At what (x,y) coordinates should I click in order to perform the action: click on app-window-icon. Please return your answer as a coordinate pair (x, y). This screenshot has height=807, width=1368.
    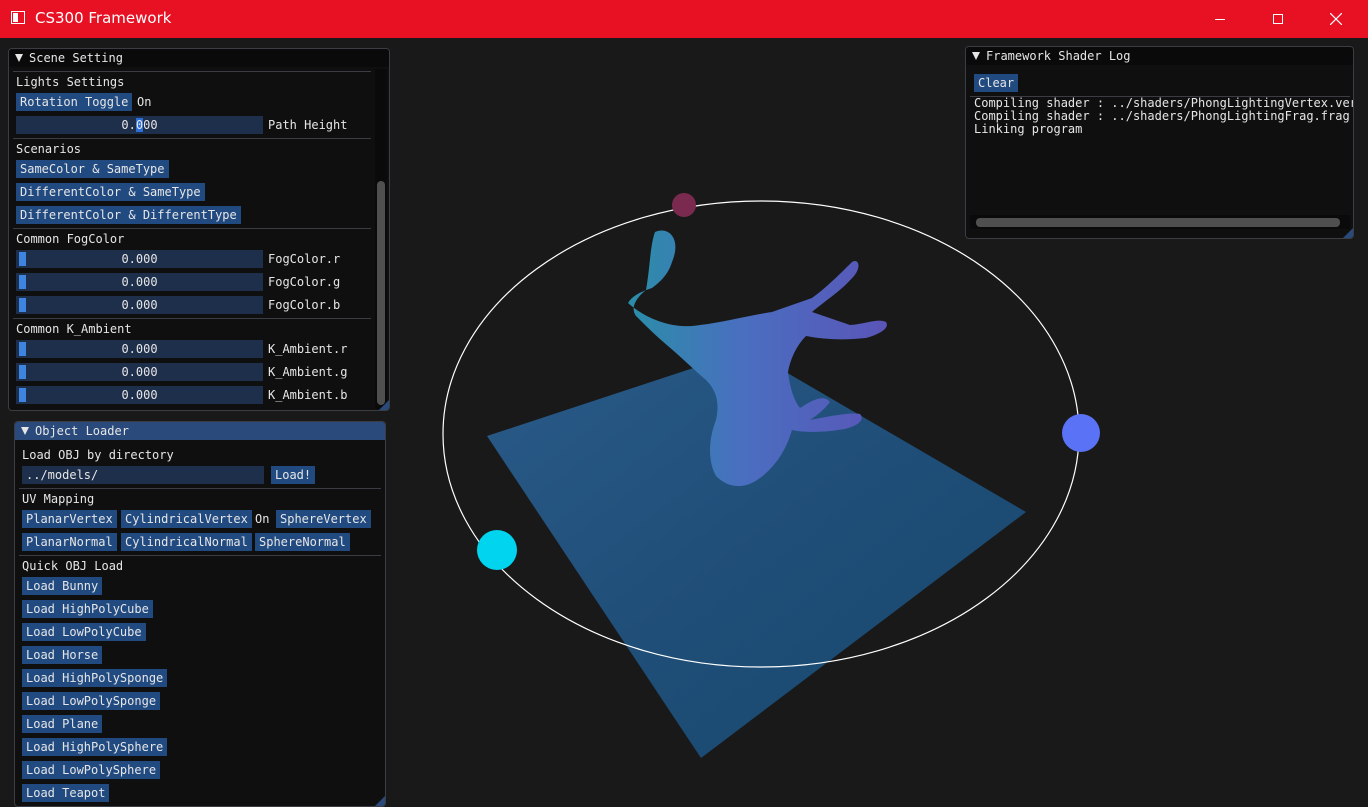
    Looking at the image, I should click on (18, 17).